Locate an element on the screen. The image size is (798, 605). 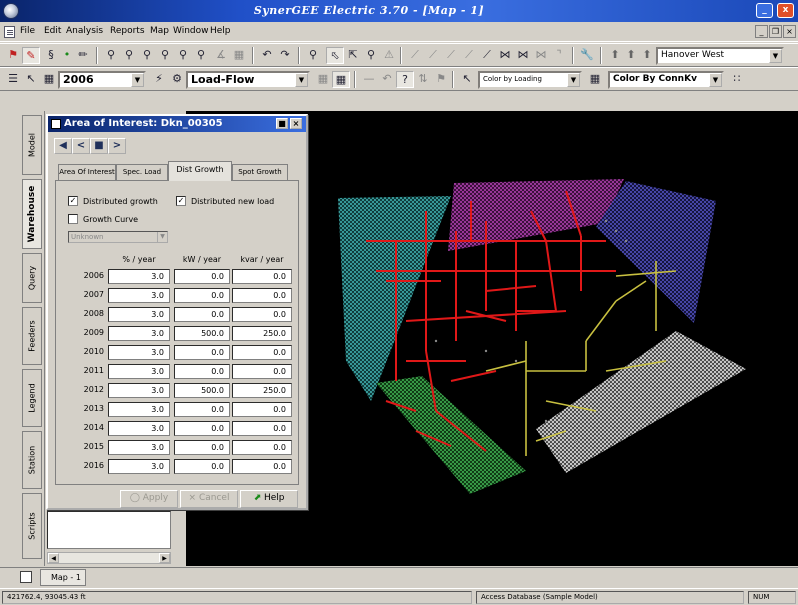
growth-curve-checkbox is located at coordinates (73, 219).